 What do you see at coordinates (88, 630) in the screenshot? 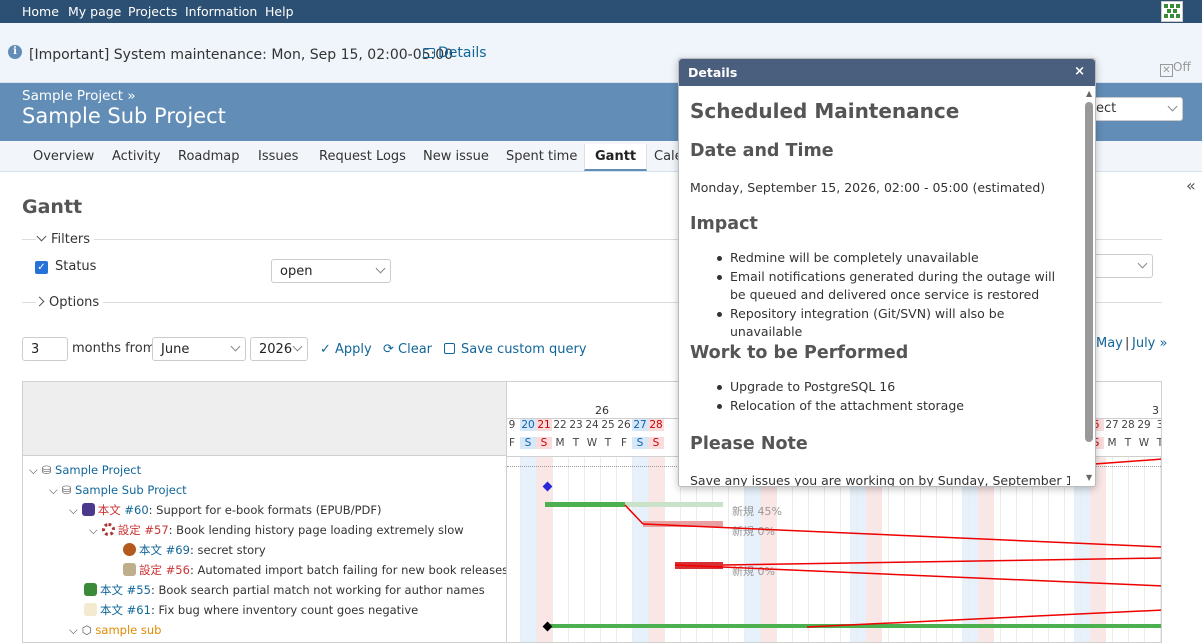
I see `package-icon: ⬡` at bounding box center [88, 630].